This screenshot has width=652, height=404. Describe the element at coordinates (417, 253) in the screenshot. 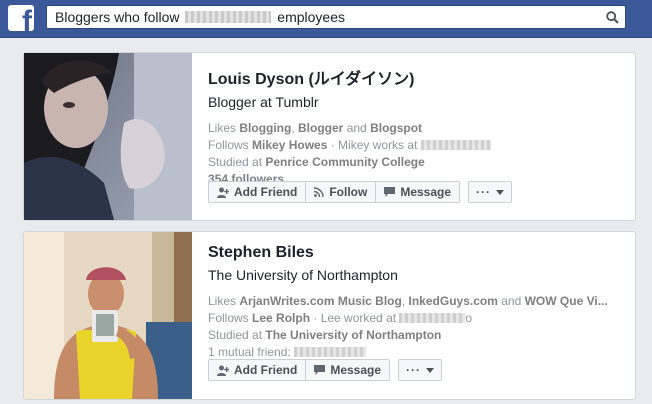

I see `person-name: Stephen Biles` at that location.